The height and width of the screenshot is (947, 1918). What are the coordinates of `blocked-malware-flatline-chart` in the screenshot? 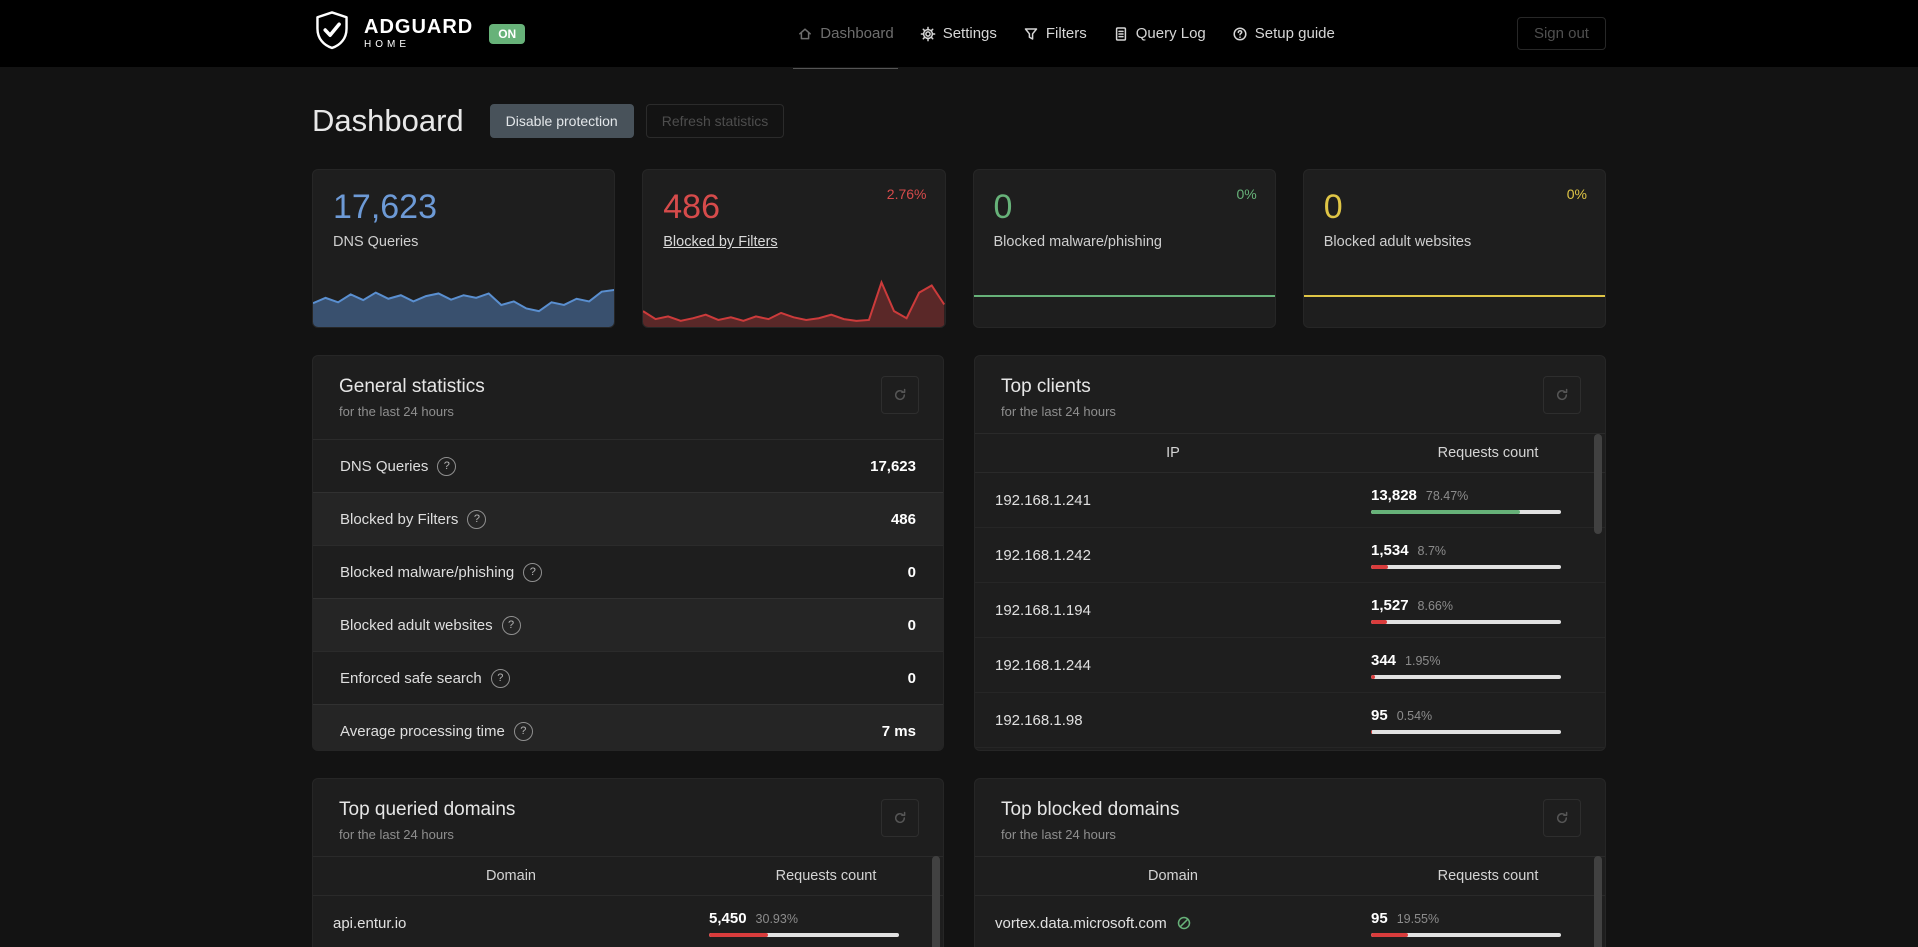 It's located at (1124, 296).